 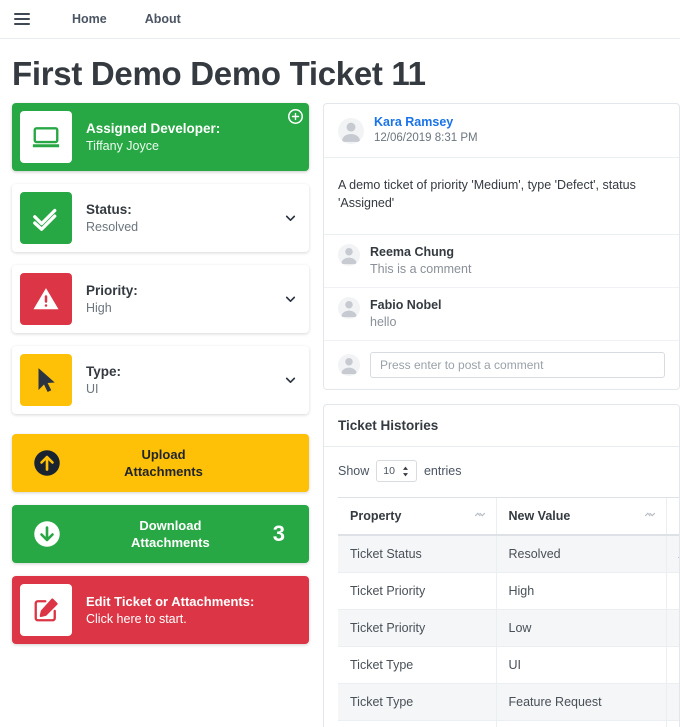 I want to click on card-type: Type: UI, so click(x=160, y=380).